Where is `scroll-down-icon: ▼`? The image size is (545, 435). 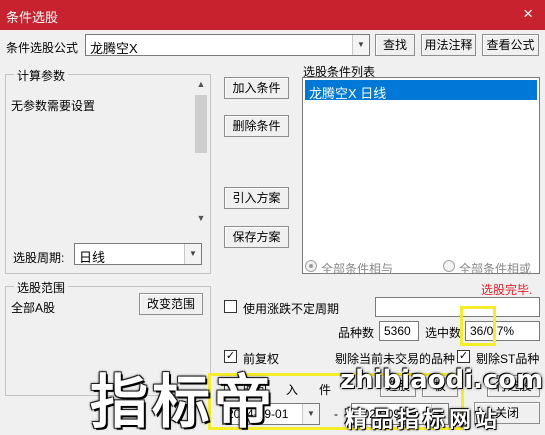 scroll-down-icon: ▼ is located at coordinates (201, 218).